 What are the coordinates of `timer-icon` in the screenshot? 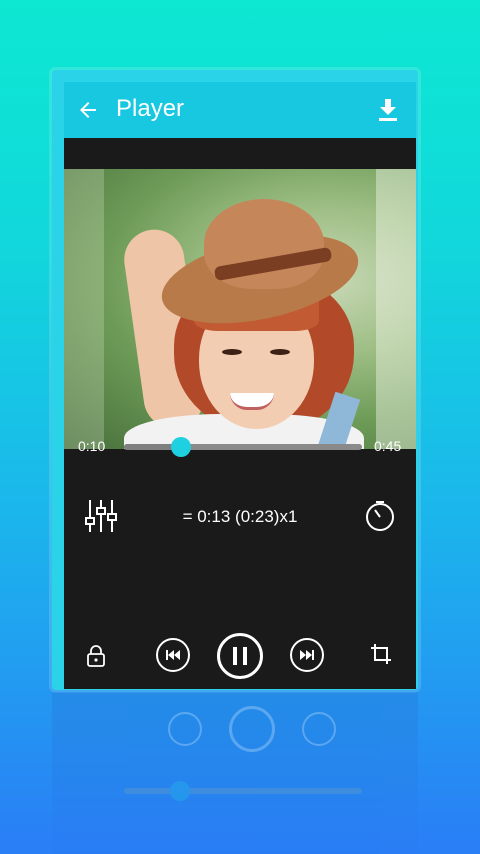 It's located at (380, 516).